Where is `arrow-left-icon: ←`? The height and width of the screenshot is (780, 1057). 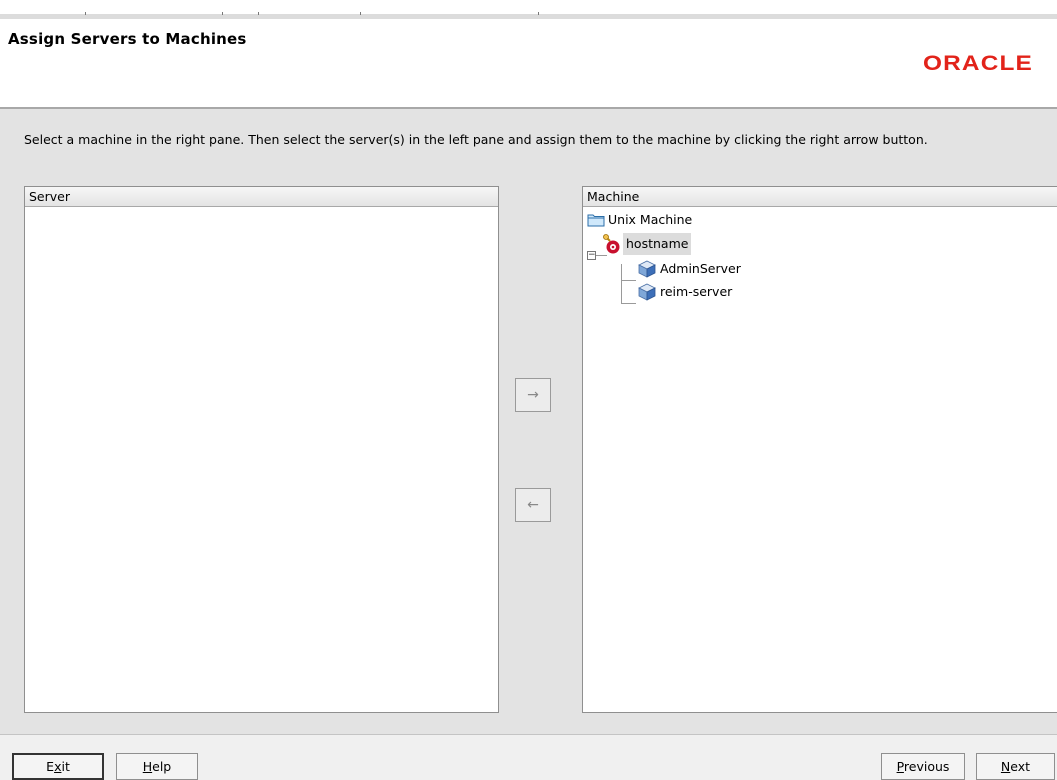 arrow-left-icon: ← is located at coordinates (533, 505).